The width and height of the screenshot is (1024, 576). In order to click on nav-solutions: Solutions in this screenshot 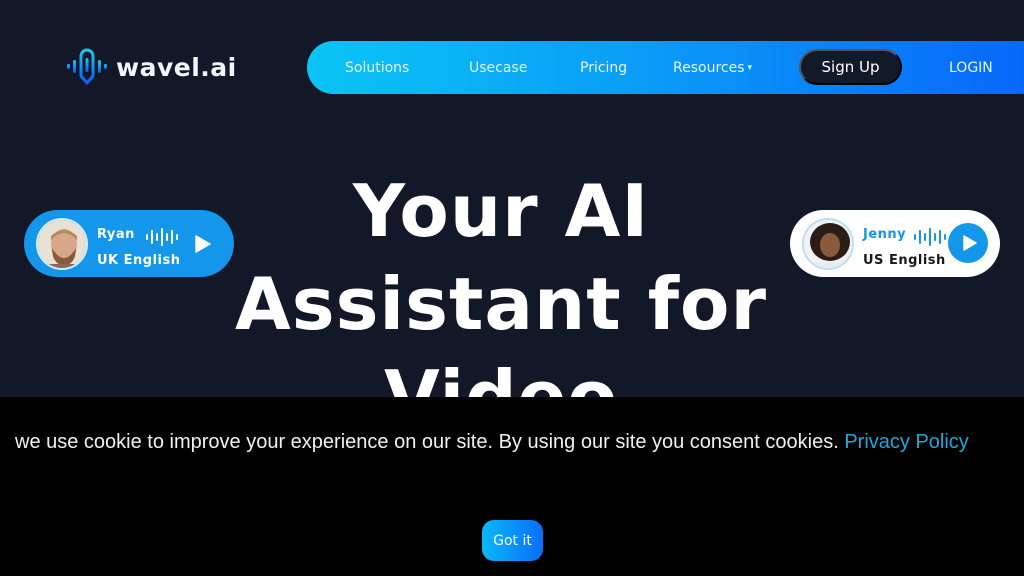, I will do `click(377, 68)`.